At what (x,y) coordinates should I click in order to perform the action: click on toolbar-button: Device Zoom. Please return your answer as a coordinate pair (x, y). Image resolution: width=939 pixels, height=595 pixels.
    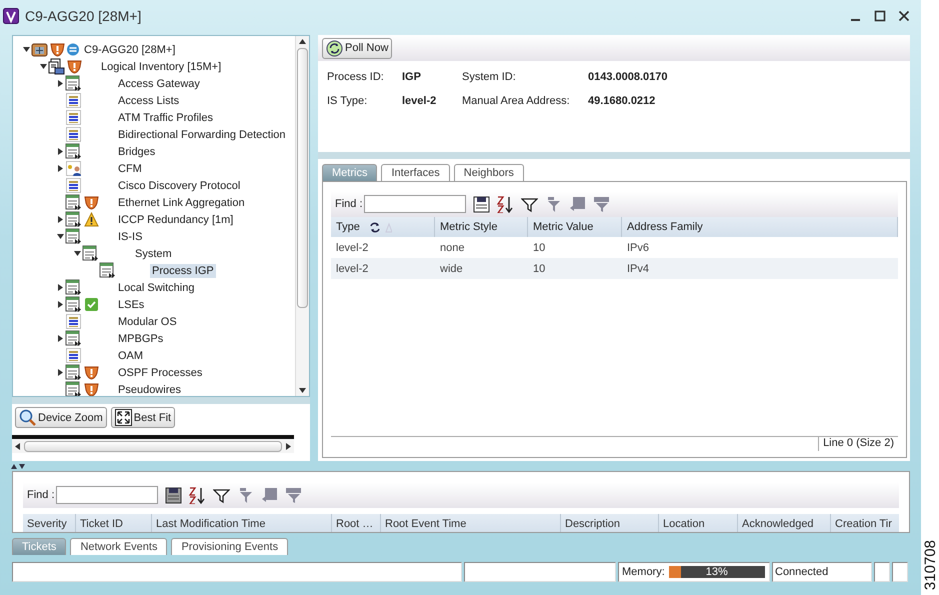
    Looking at the image, I should click on (61, 417).